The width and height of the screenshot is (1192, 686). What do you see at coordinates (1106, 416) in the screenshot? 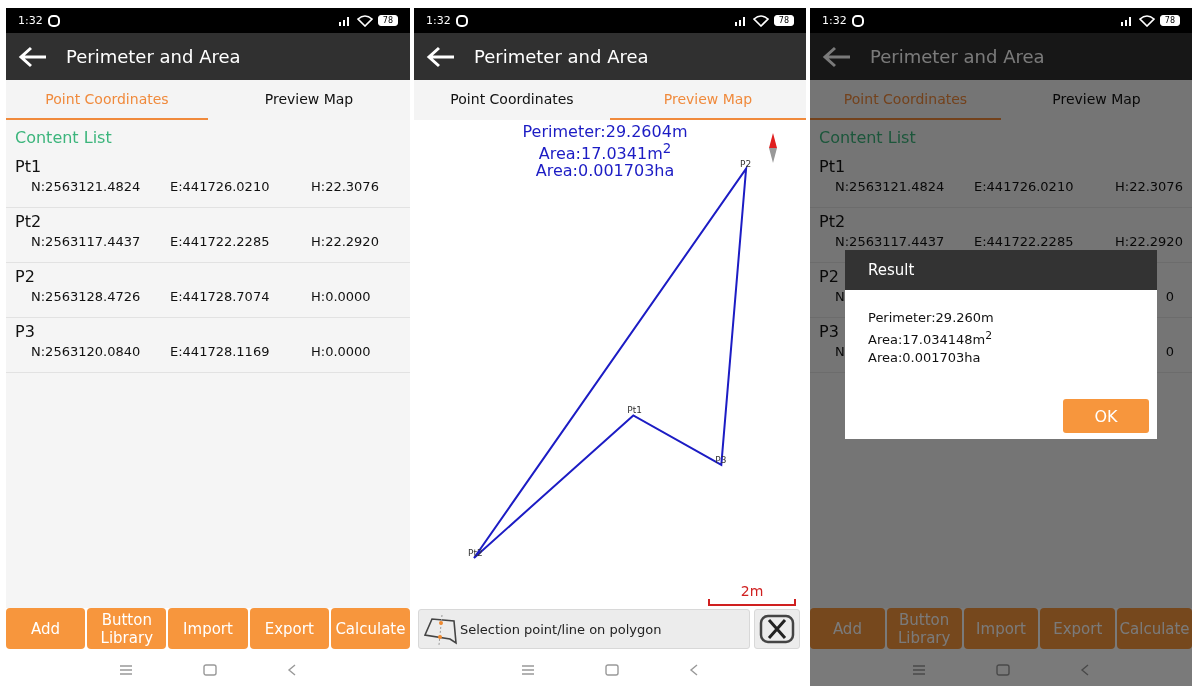
I see `ok-button: OK` at bounding box center [1106, 416].